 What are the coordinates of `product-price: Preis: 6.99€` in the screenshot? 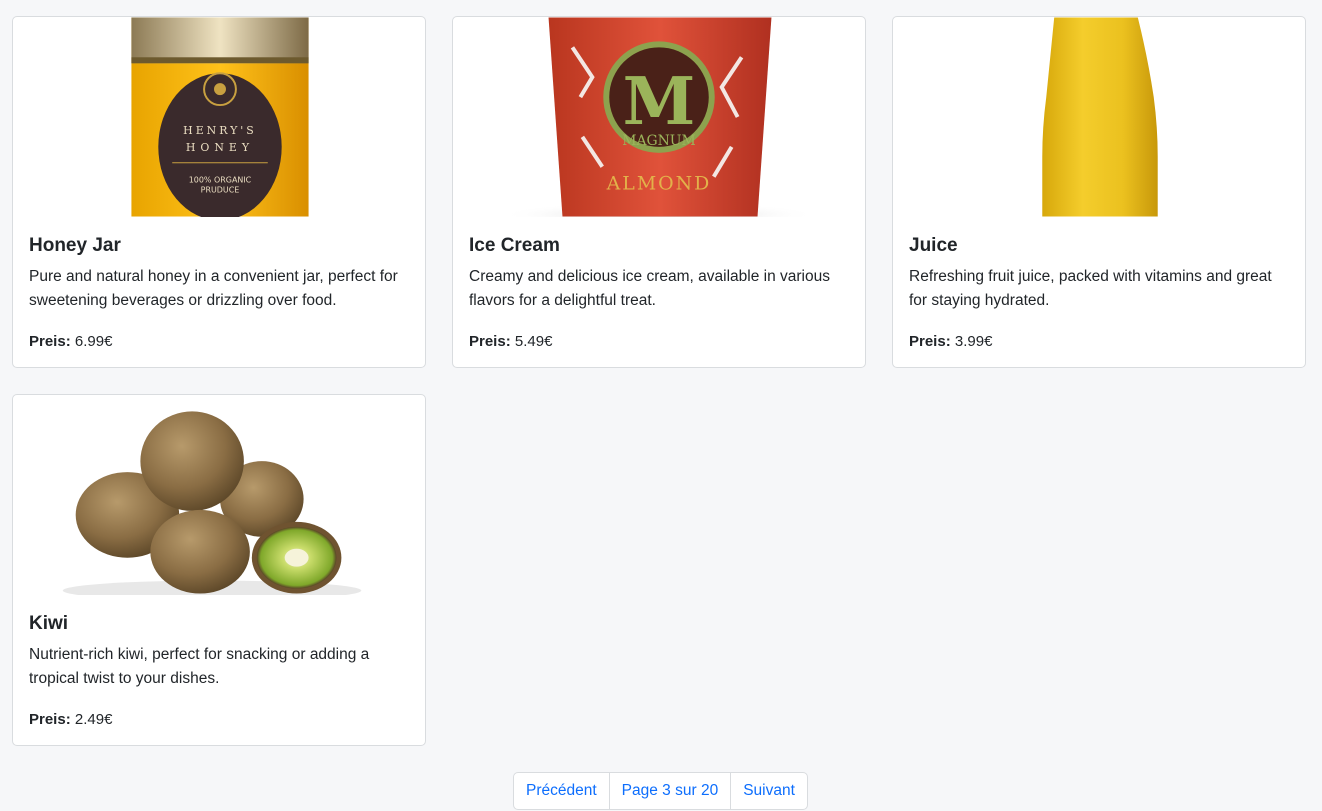 It's located at (70, 342).